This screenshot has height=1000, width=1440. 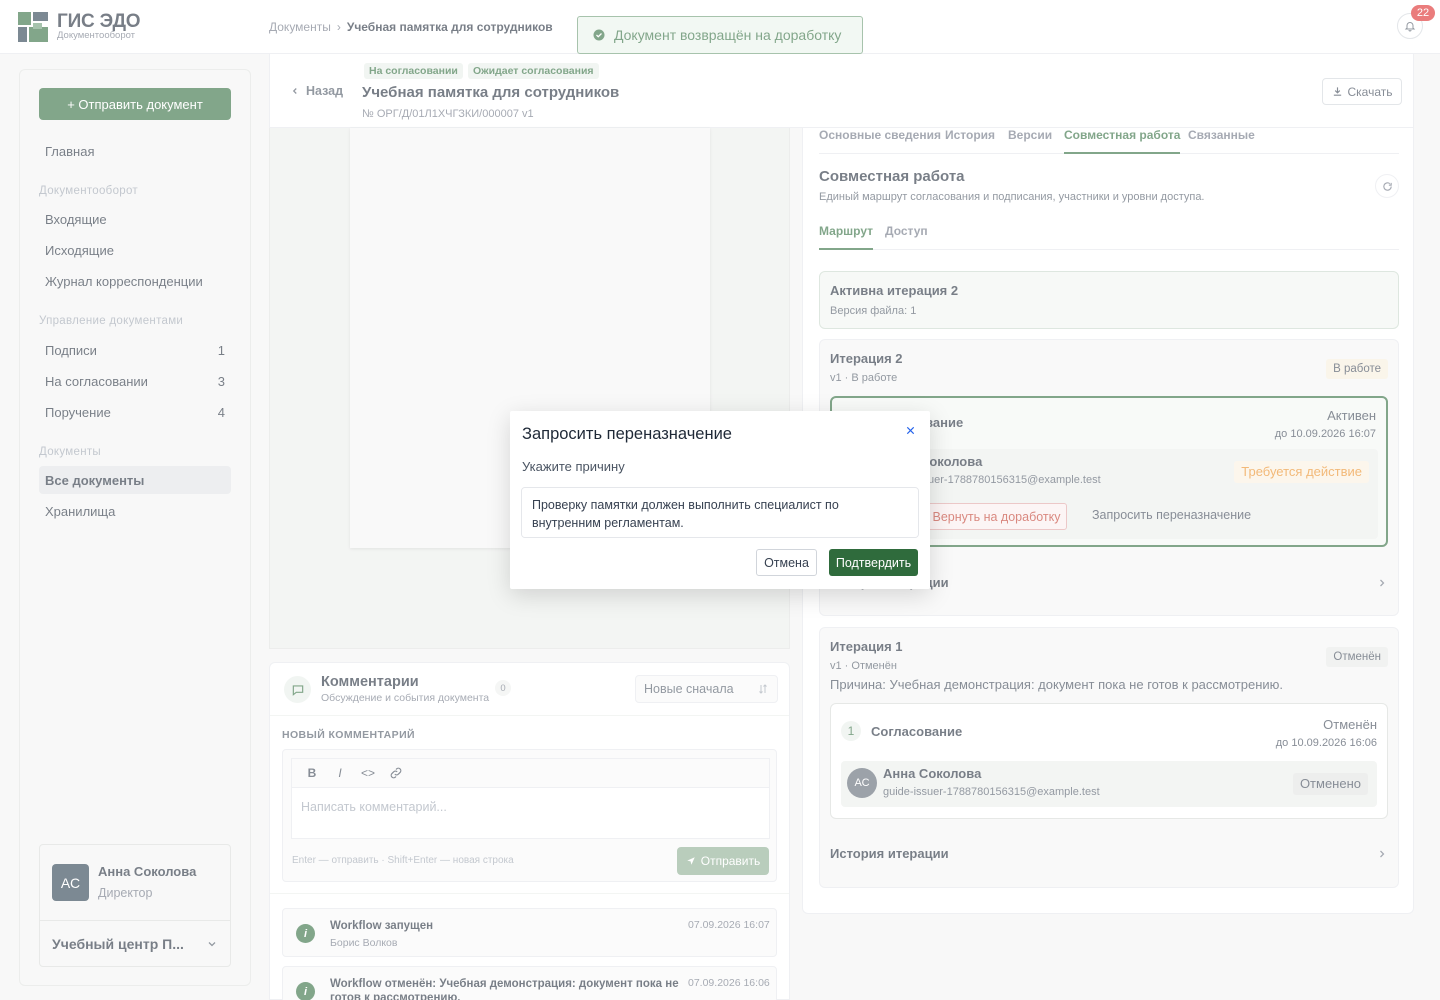 I want to click on dialog-title: Запросить переназначение, so click(x=627, y=434).